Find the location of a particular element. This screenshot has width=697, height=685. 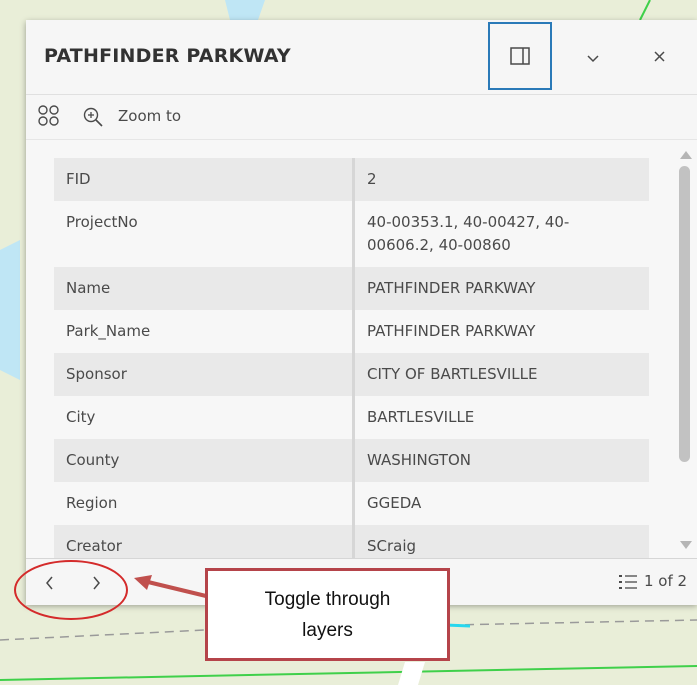

attribute-value: BARTLESVILLE is located at coordinates (501, 417).